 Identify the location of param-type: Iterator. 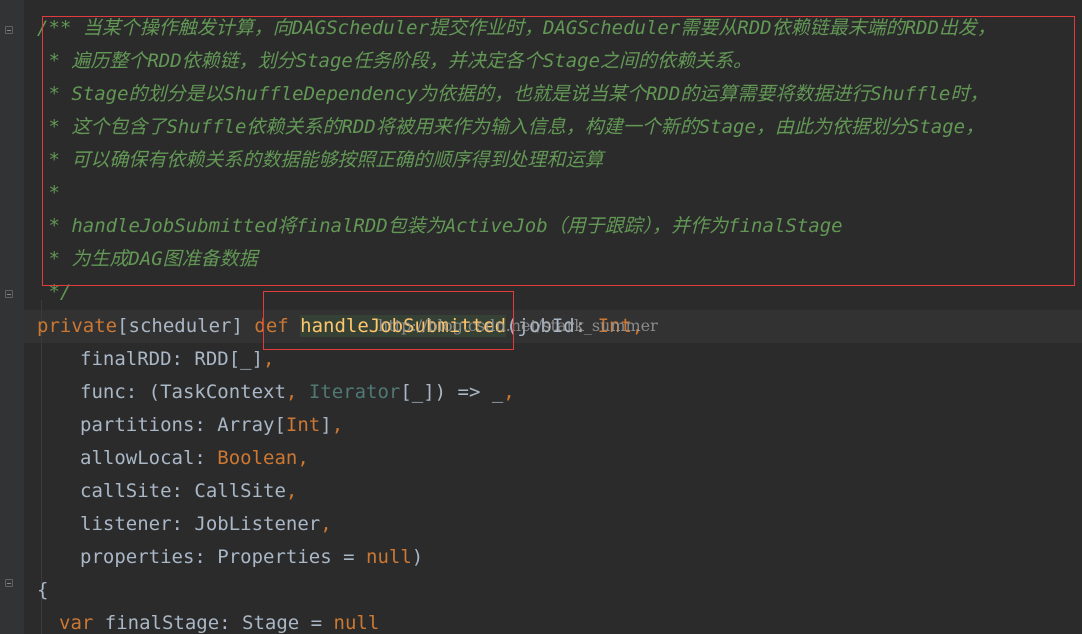
(349, 392).